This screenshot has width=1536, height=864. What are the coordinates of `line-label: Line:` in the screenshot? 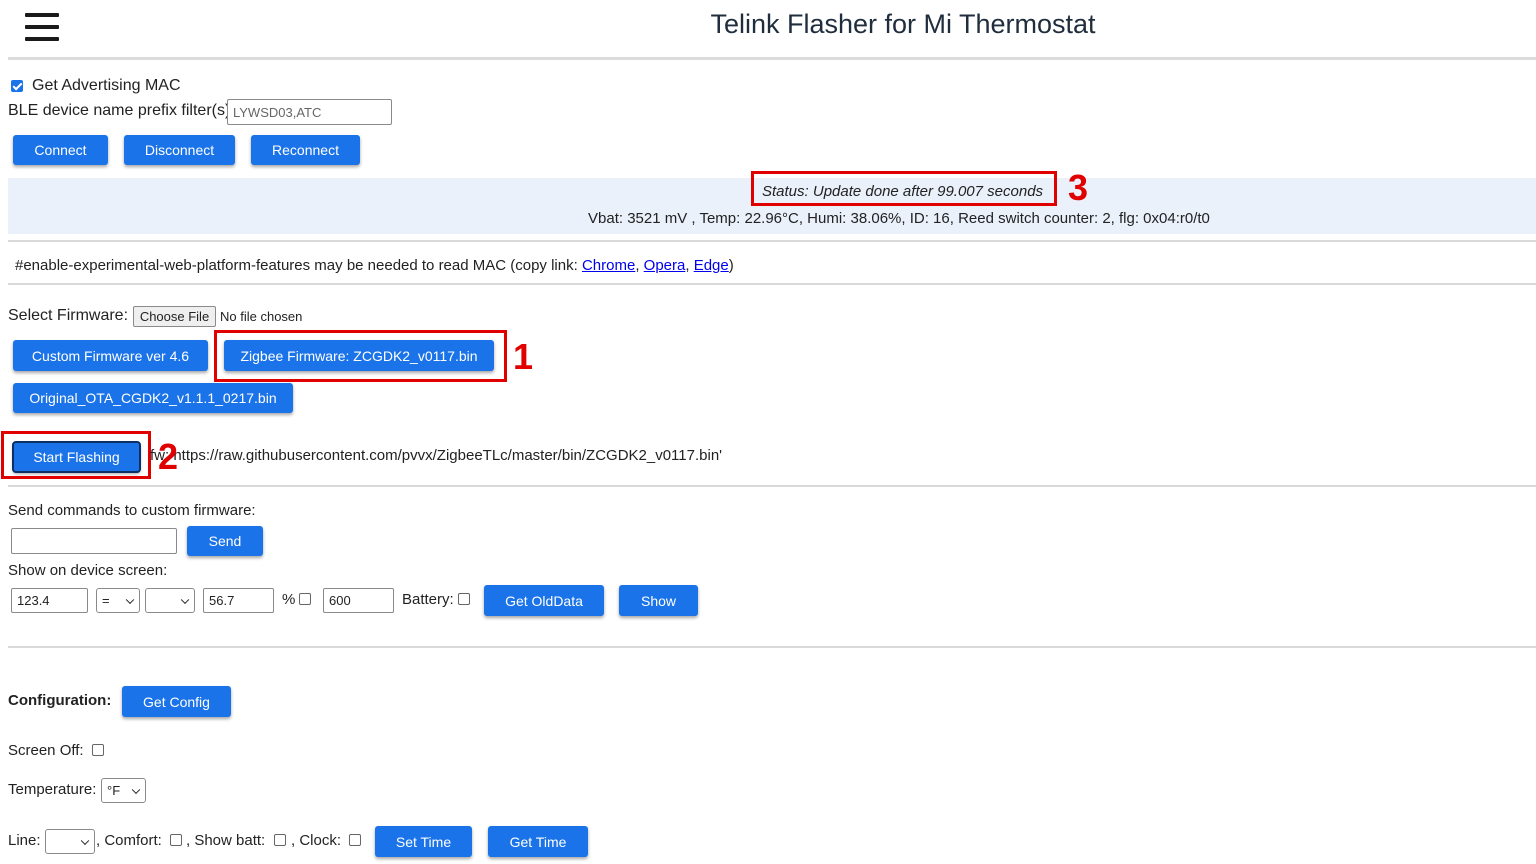 It's located at (24, 840).